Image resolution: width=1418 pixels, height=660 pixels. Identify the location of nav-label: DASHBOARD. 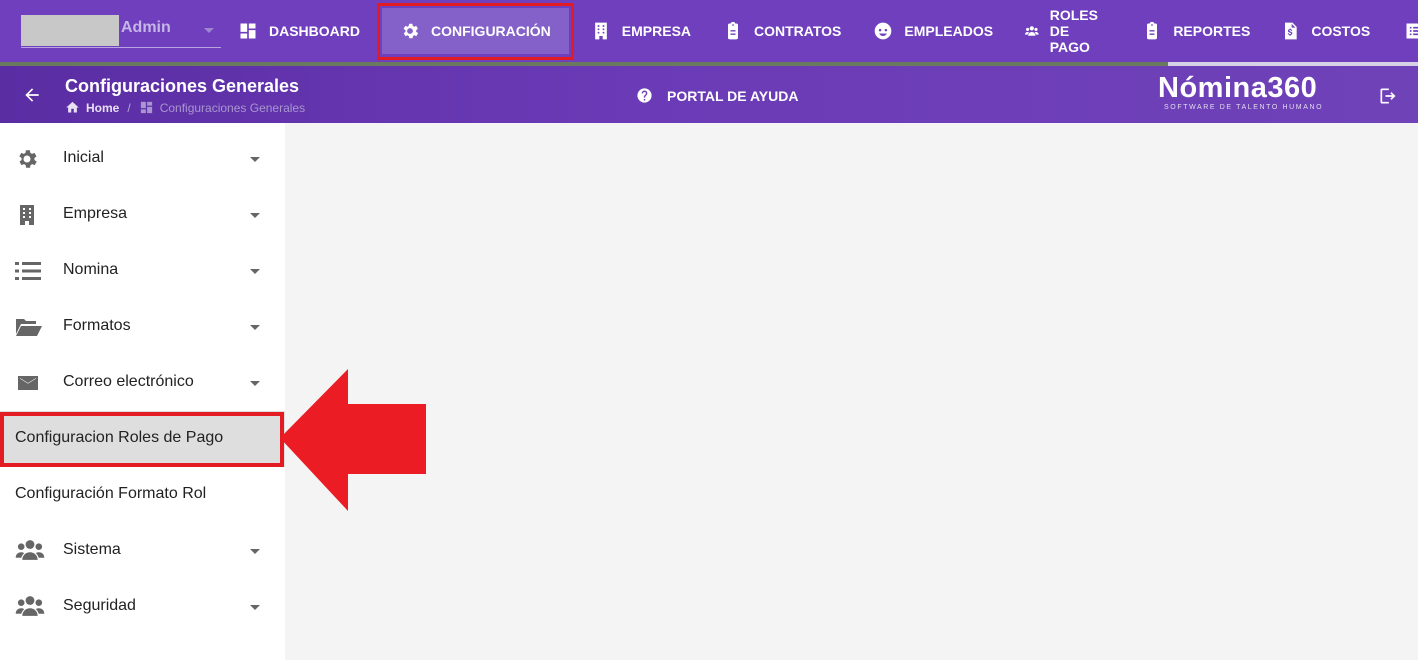
(314, 31).